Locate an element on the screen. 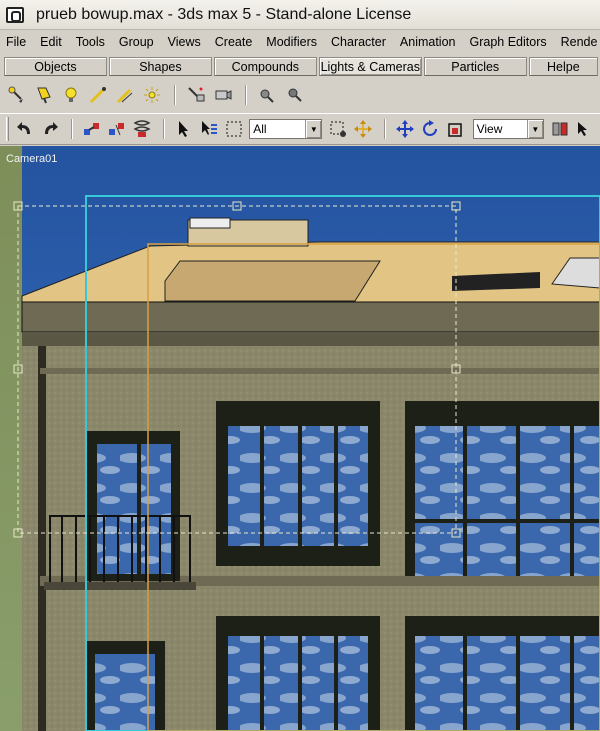 This screenshot has width=600, height=731. unlink-selection-icon is located at coordinates (117, 129).